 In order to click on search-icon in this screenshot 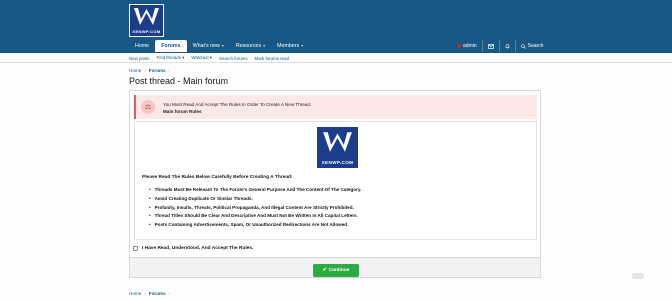, I will do `click(523, 46)`.